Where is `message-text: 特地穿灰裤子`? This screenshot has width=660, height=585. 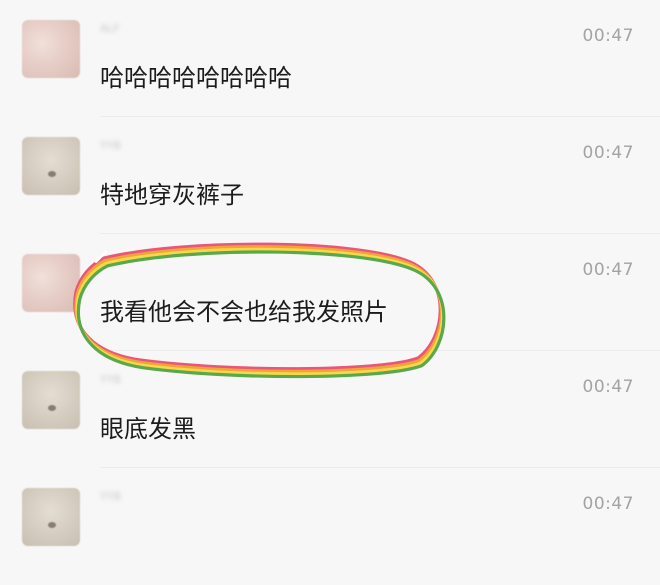
message-text: 特地穿灰裤子 is located at coordinates (172, 195).